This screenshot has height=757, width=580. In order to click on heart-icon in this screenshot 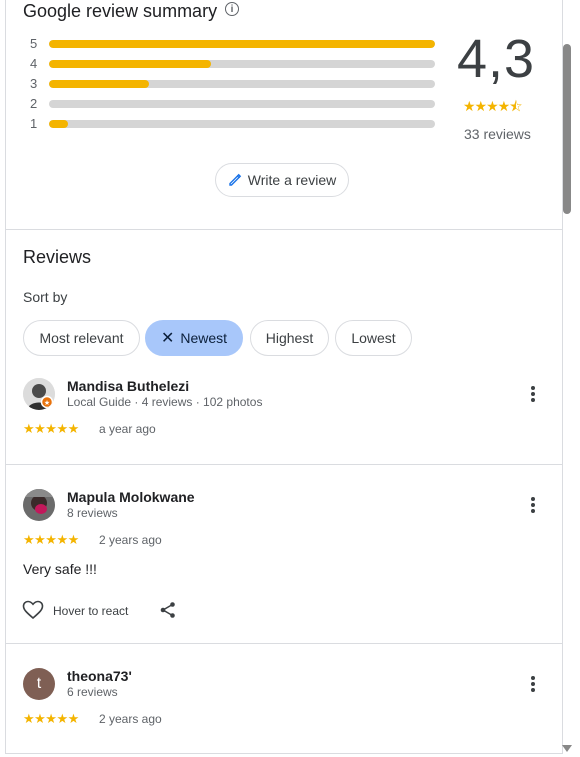, I will do `click(33, 610)`.